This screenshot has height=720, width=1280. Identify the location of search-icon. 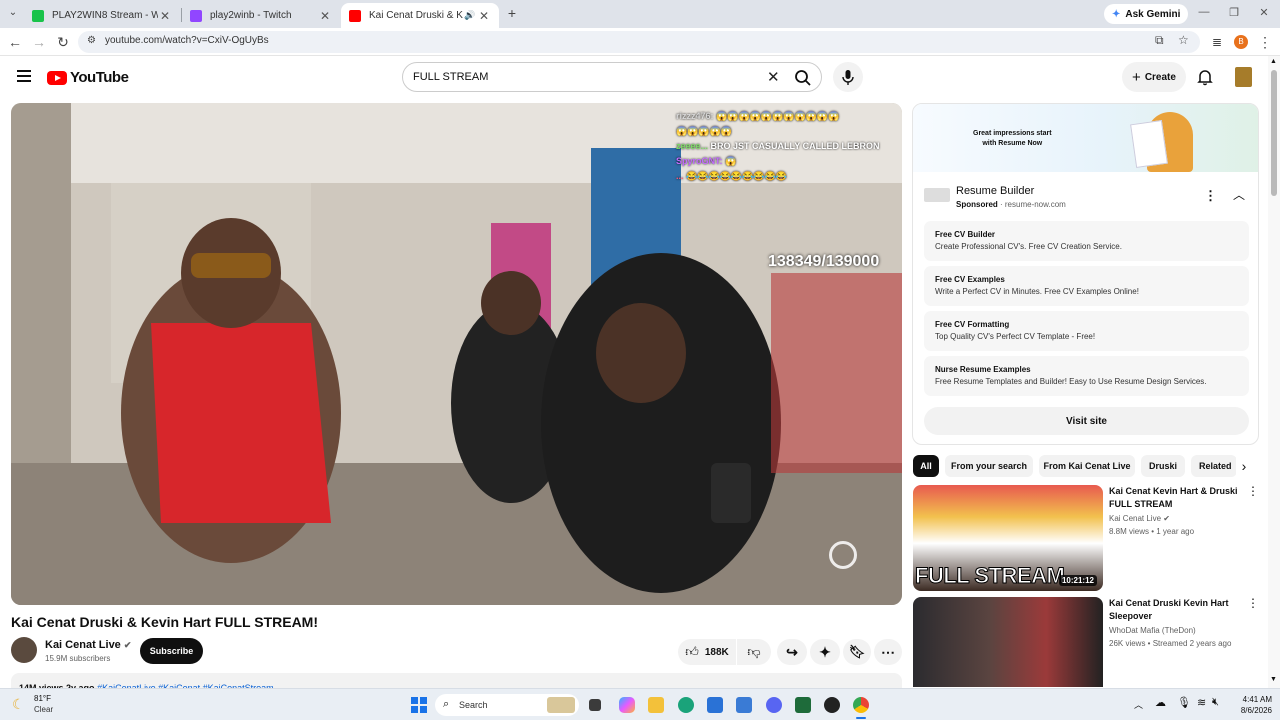
(803, 78).